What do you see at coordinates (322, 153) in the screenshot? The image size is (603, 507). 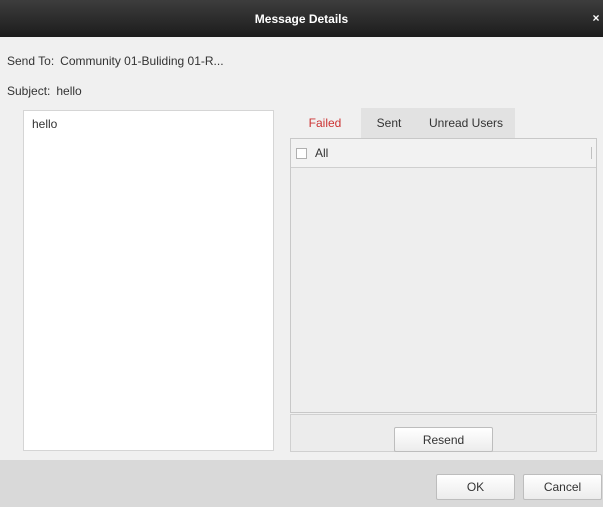 I see `select-all-label: All` at bounding box center [322, 153].